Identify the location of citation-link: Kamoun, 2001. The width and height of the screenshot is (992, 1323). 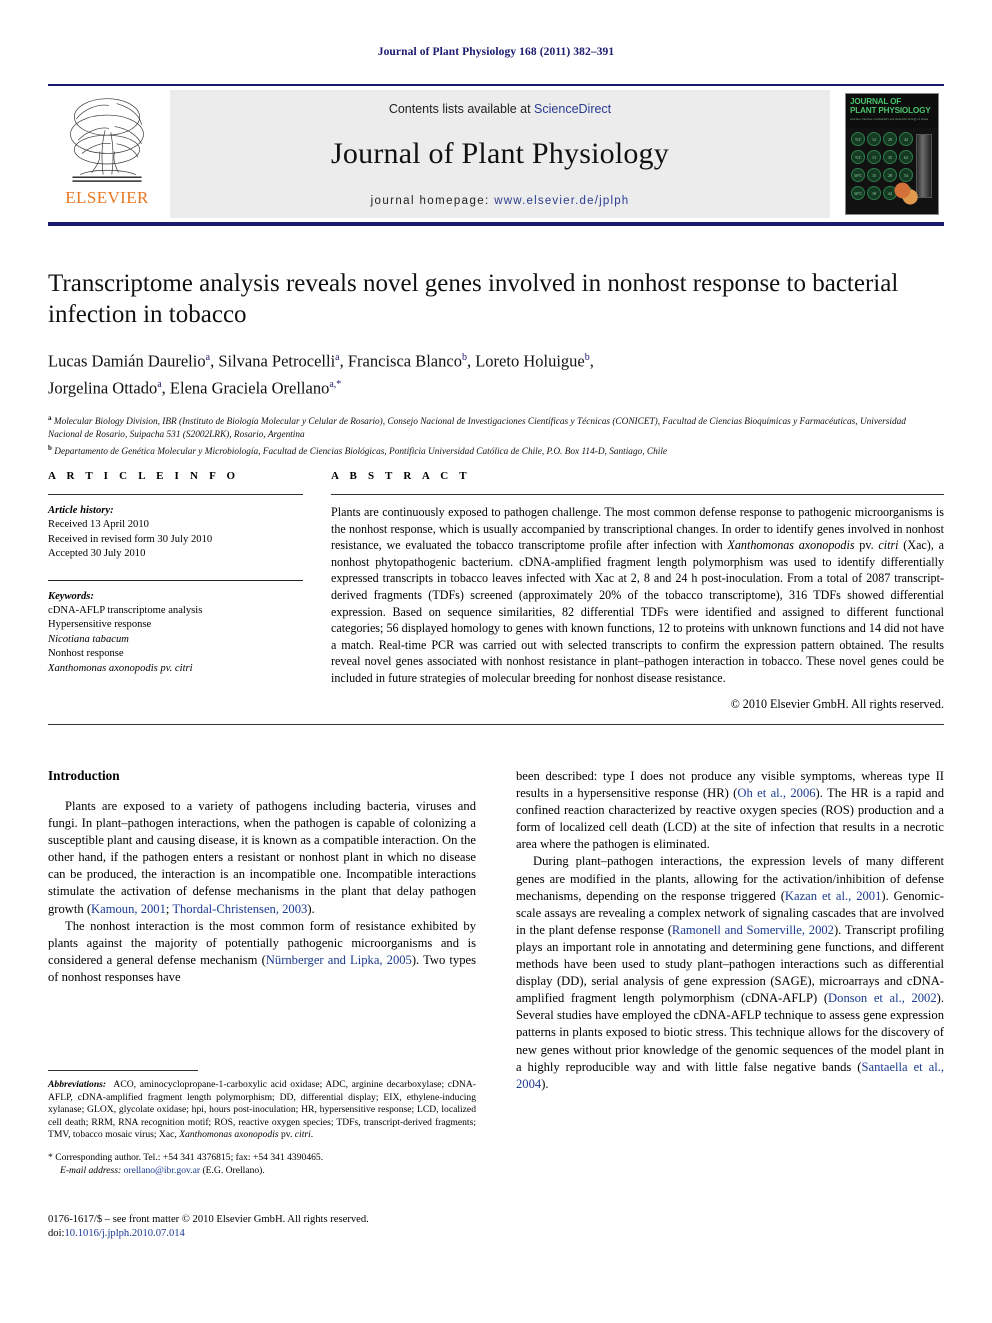
(128, 909).